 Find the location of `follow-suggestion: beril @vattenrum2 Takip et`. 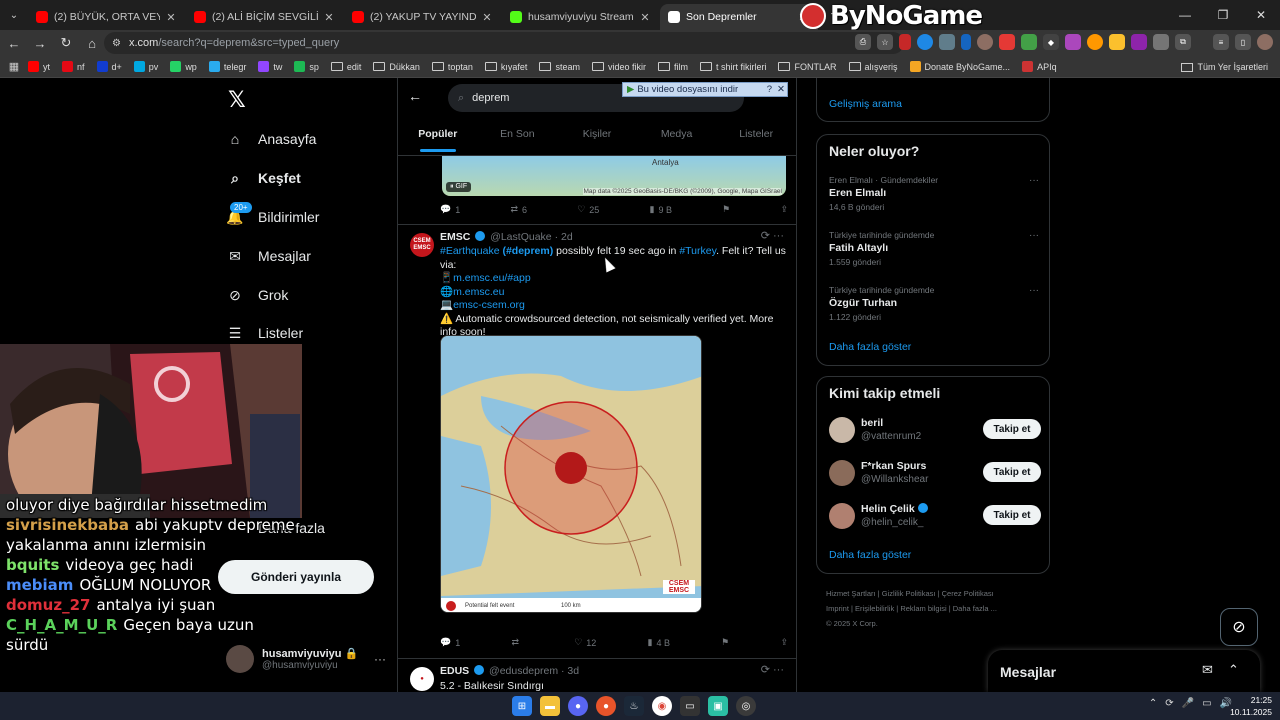

follow-suggestion: beril @vattenrum2 Takip et is located at coordinates (935, 430).